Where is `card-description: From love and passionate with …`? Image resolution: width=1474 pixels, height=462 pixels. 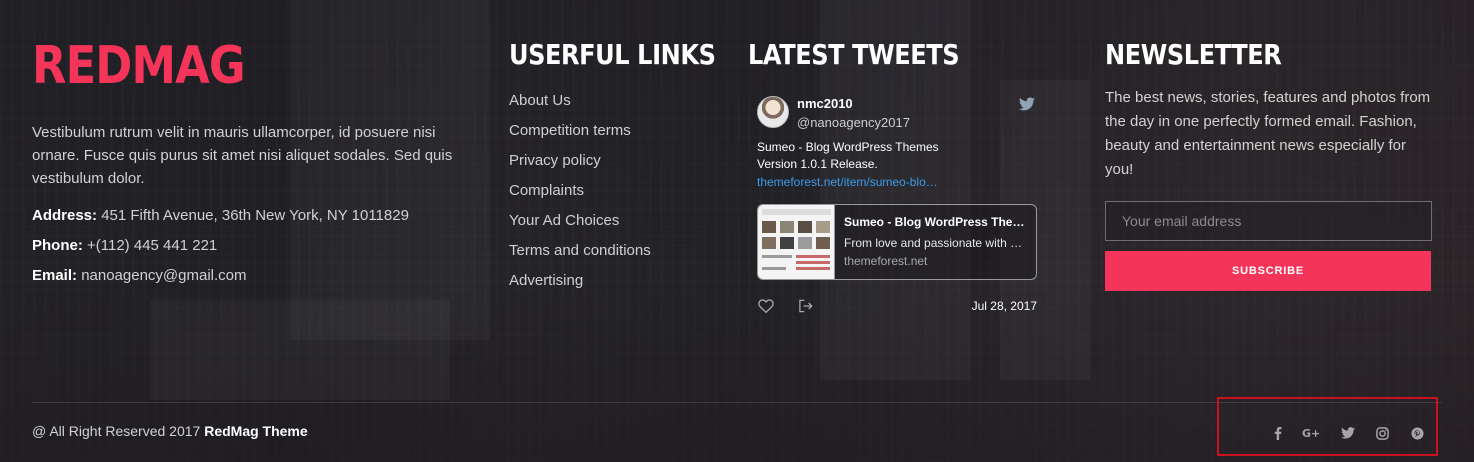 card-description: From love and passionate with … is located at coordinates (933, 243).